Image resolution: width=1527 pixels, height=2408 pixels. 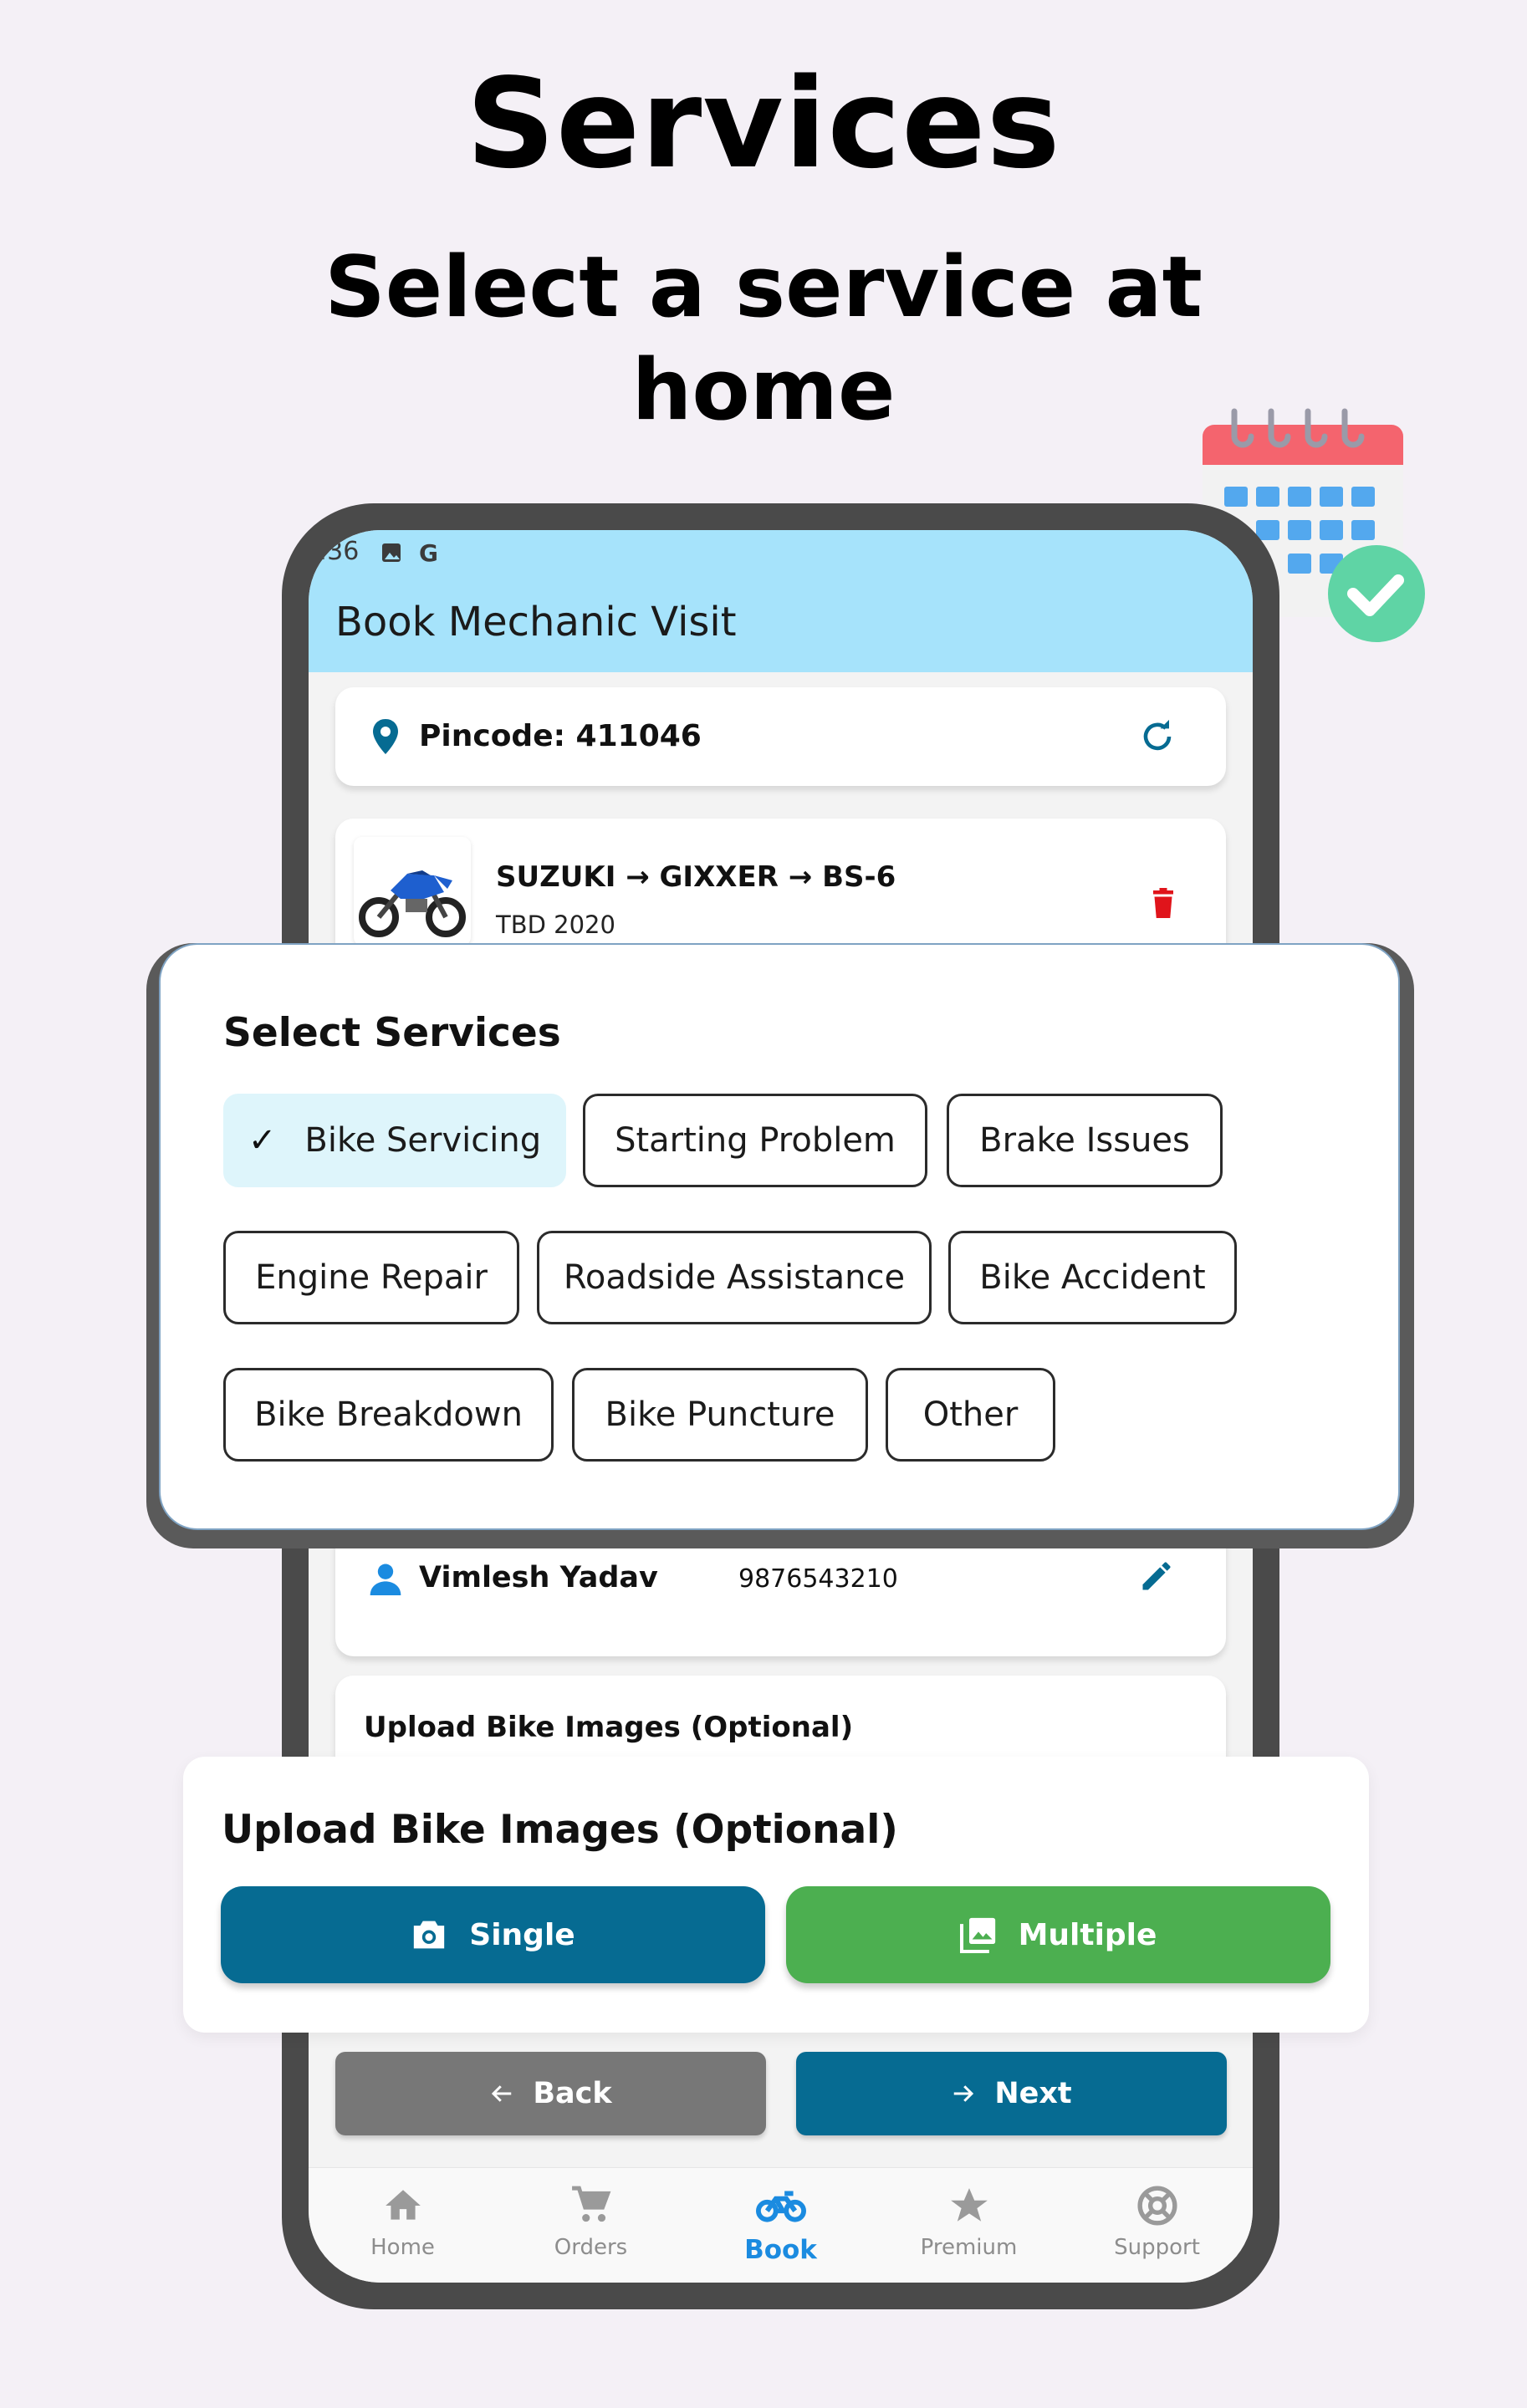 What do you see at coordinates (977, 1935) in the screenshot?
I see `photo-library-icon` at bounding box center [977, 1935].